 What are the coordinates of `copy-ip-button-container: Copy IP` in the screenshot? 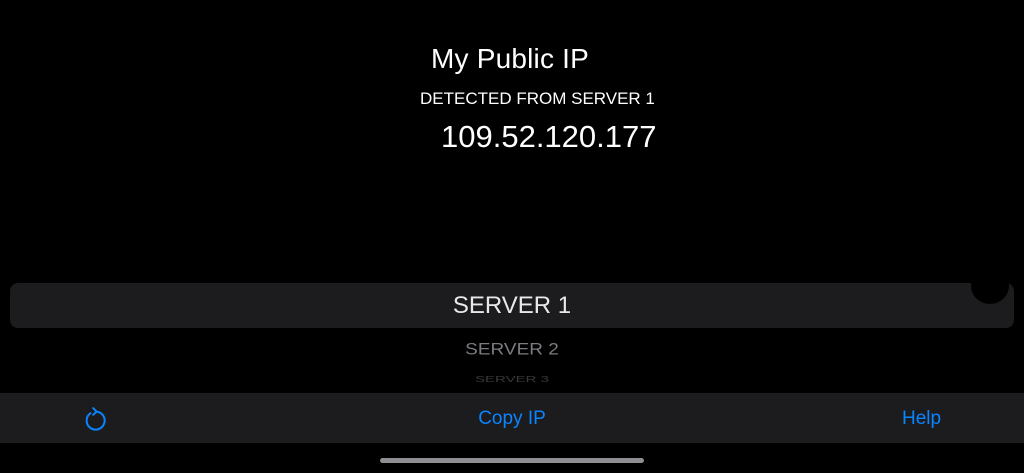 It's located at (512, 419).